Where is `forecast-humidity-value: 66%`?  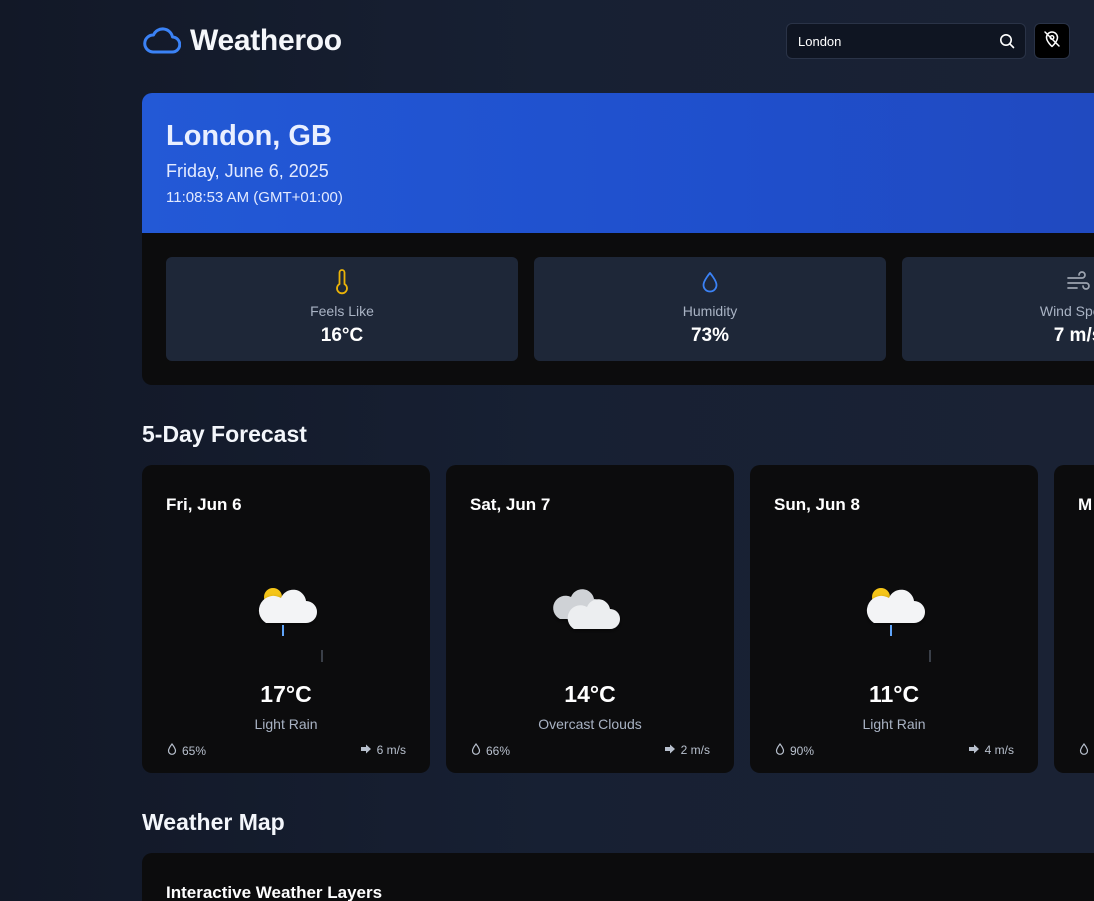 forecast-humidity-value: 66% is located at coordinates (498, 750).